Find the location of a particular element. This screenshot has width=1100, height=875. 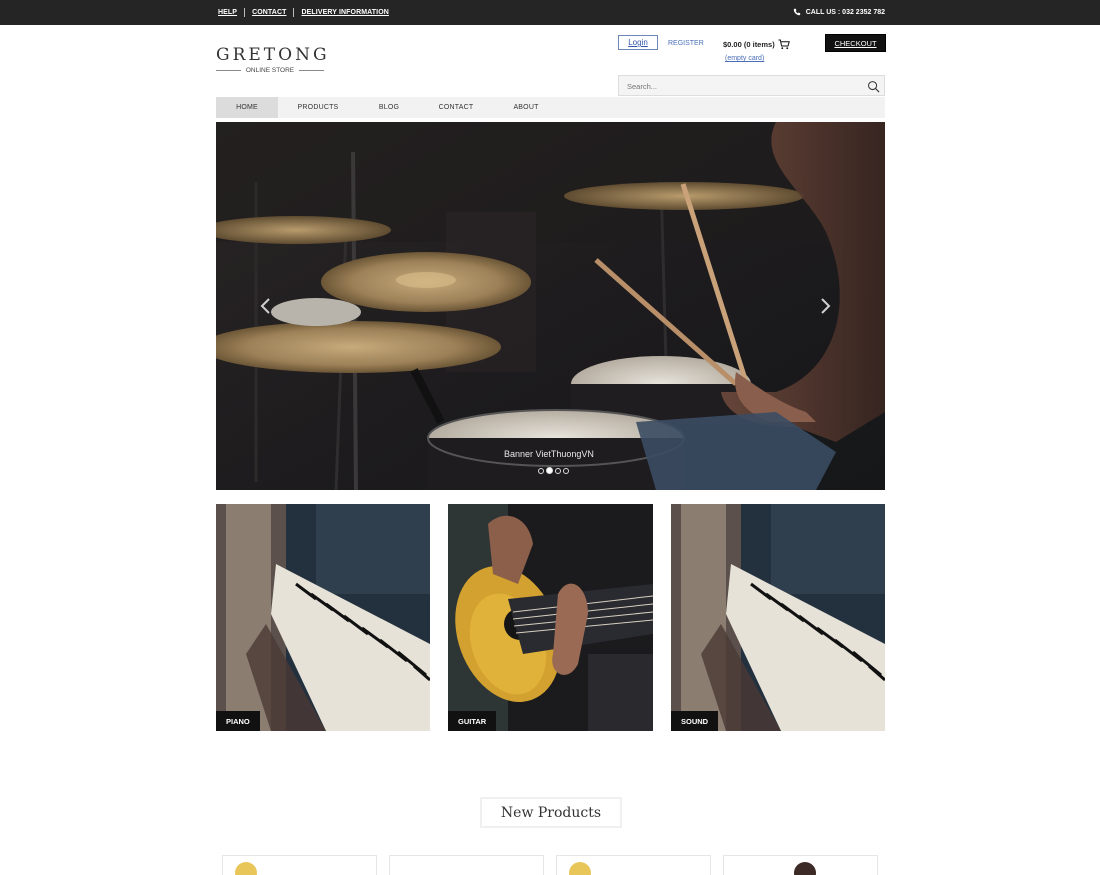

search-icon is located at coordinates (873, 86).